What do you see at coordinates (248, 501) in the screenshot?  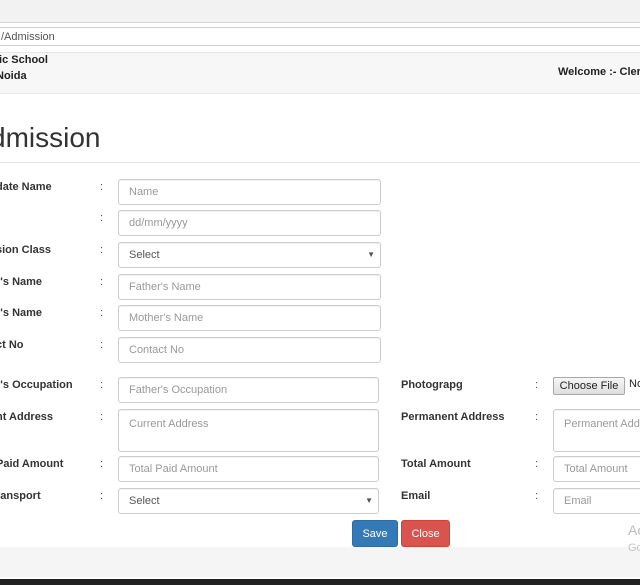 I see `transport-select: Select ▼` at bounding box center [248, 501].